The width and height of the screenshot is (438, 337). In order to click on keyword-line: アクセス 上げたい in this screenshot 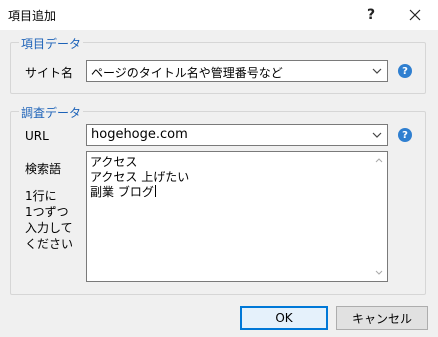, I will do `click(140, 177)`.